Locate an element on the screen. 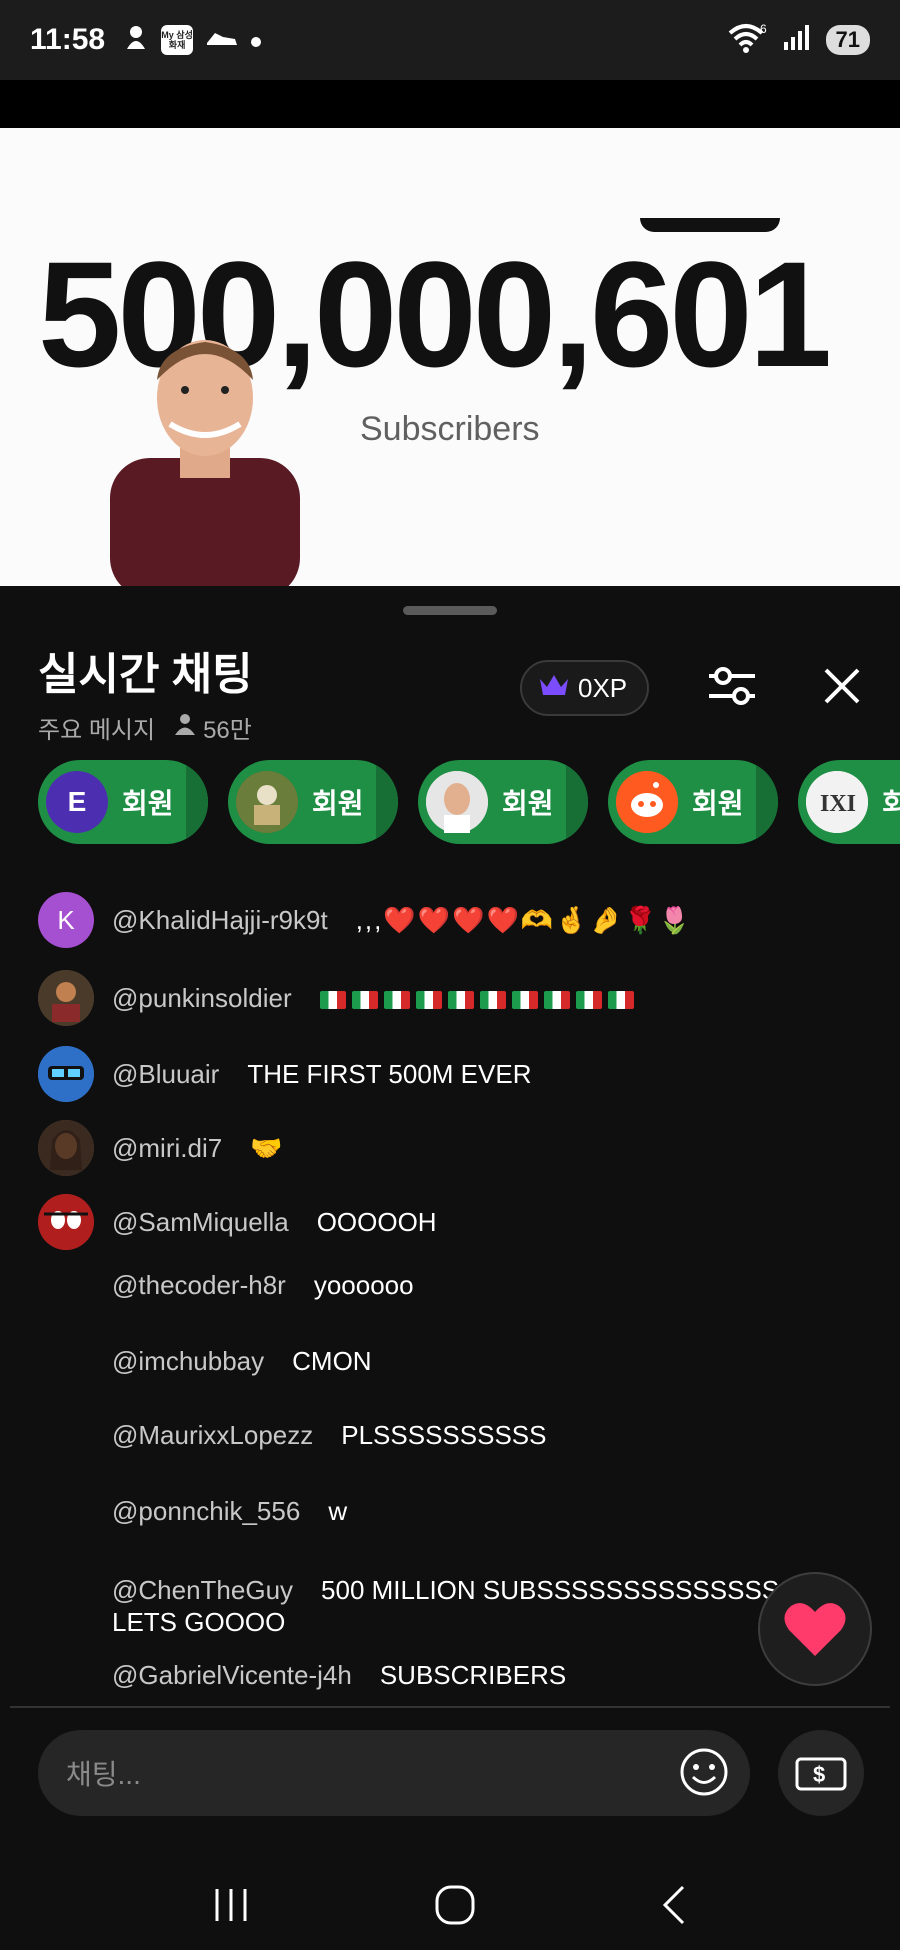 Image resolution: width=900 pixels, height=1950 pixels. message-author: @punkinsoldier is located at coordinates (202, 998).